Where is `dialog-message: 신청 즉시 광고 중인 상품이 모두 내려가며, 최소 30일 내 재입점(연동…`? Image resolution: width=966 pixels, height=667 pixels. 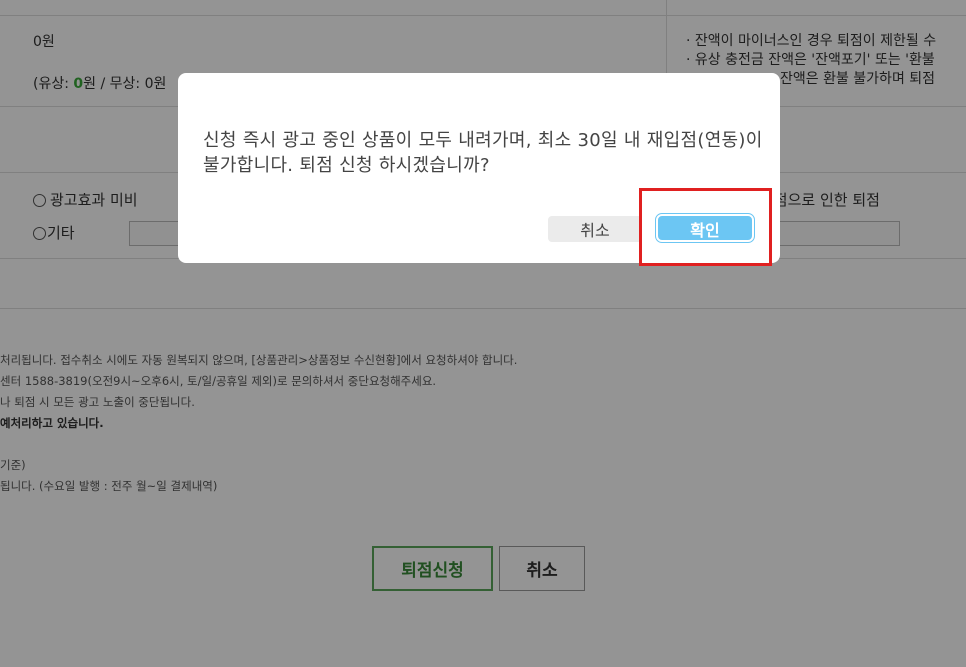 dialog-message: 신청 즉시 광고 중인 상품이 모두 내려가며, 최소 30일 내 재입점(연동… is located at coordinates (483, 153).